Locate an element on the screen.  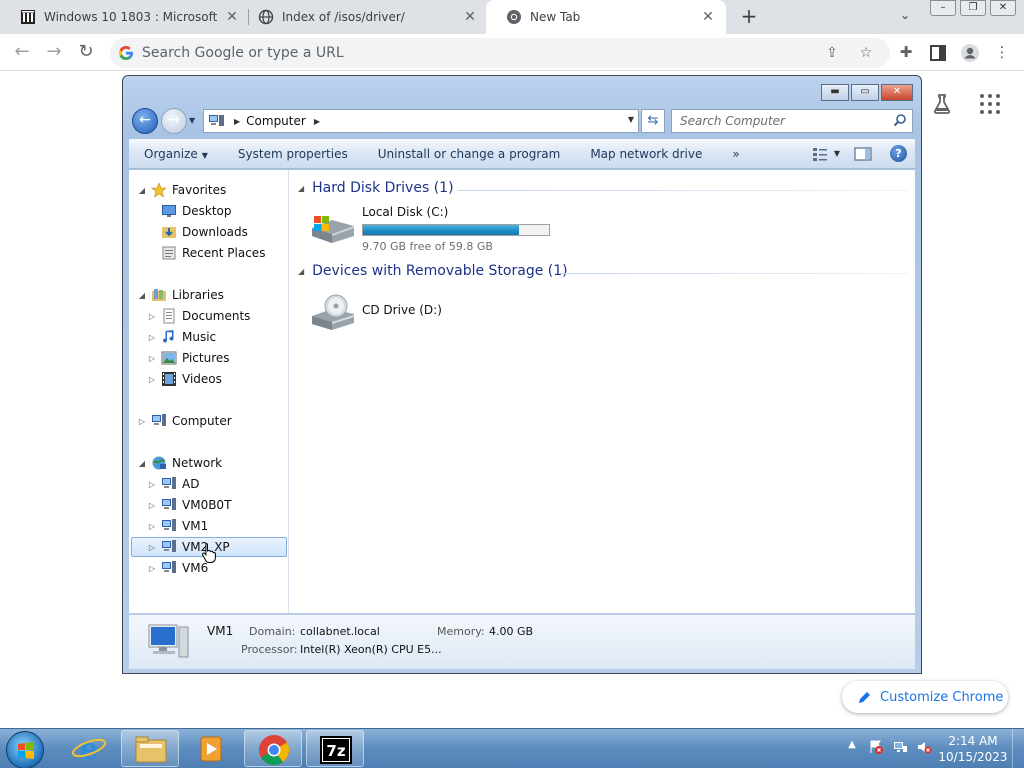
preview-pane-icon is located at coordinates (863, 154).